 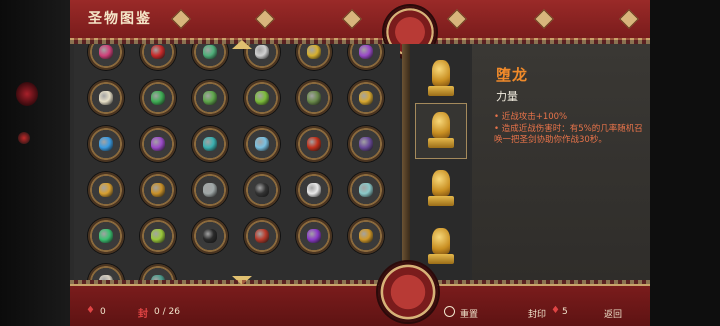 What do you see at coordinates (469, 313) in the screenshot?
I see `reset-button: 重置` at bounding box center [469, 313].